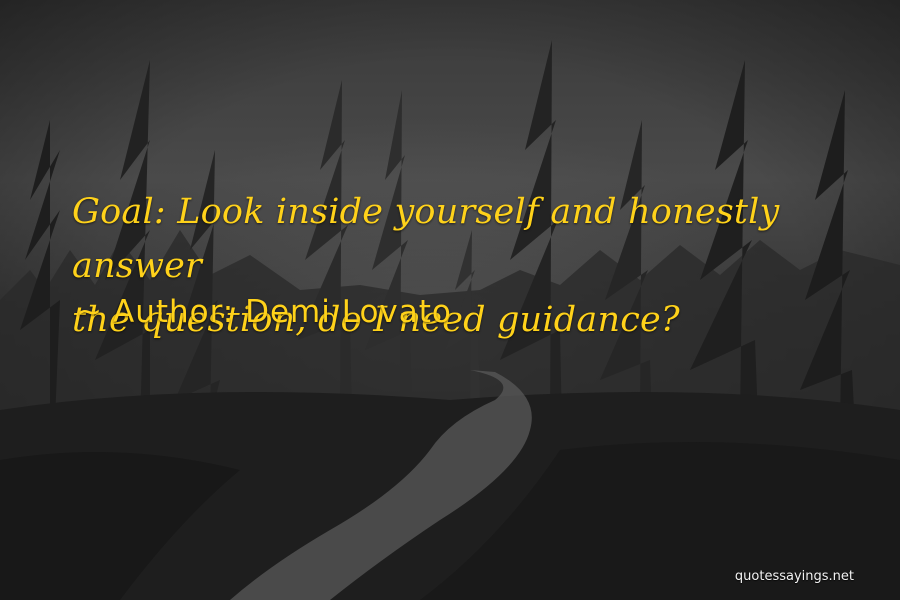 The height and width of the screenshot is (600, 900). What do you see at coordinates (794, 576) in the screenshot?
I see `site-watermark: quotessayings.net` at bounding box center [794, 576].